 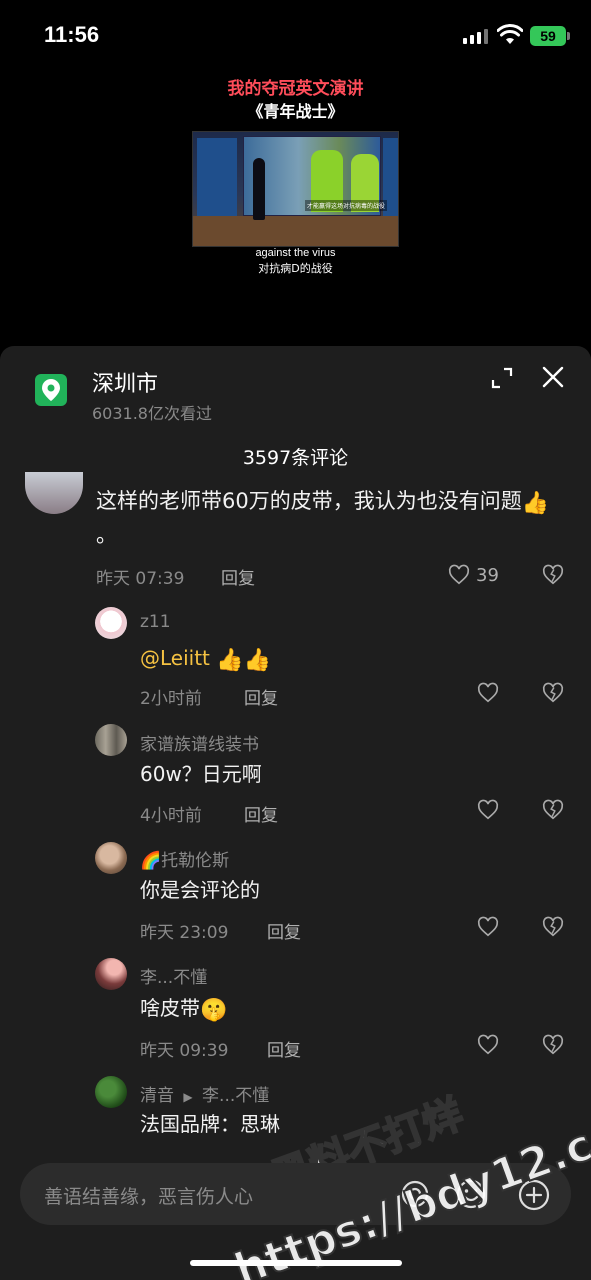 I want to click on reply-text: 啥皮带🤫, so click(x=183, y=1008).